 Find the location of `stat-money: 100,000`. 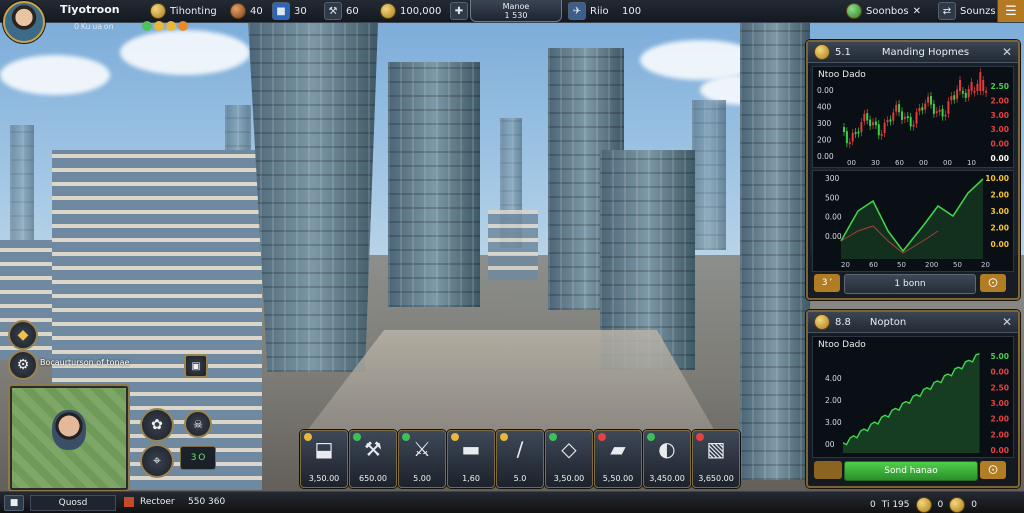

stat-money: 100,000 is located at coordinates (410, 11).